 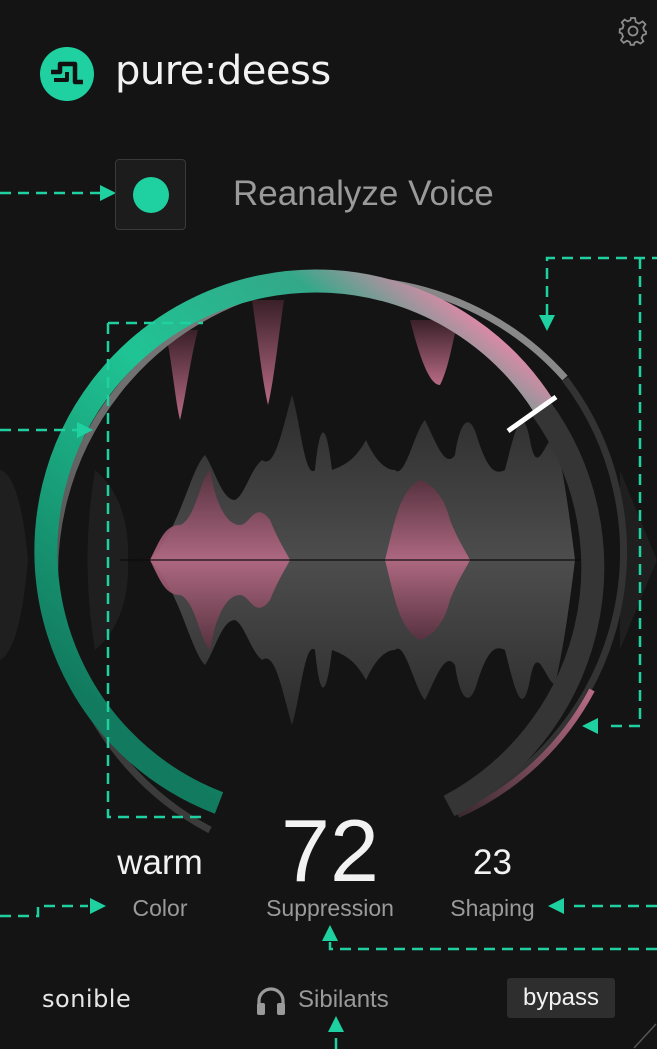 I want to click on suppression-label: Suppression, so click(x=330, y=908).